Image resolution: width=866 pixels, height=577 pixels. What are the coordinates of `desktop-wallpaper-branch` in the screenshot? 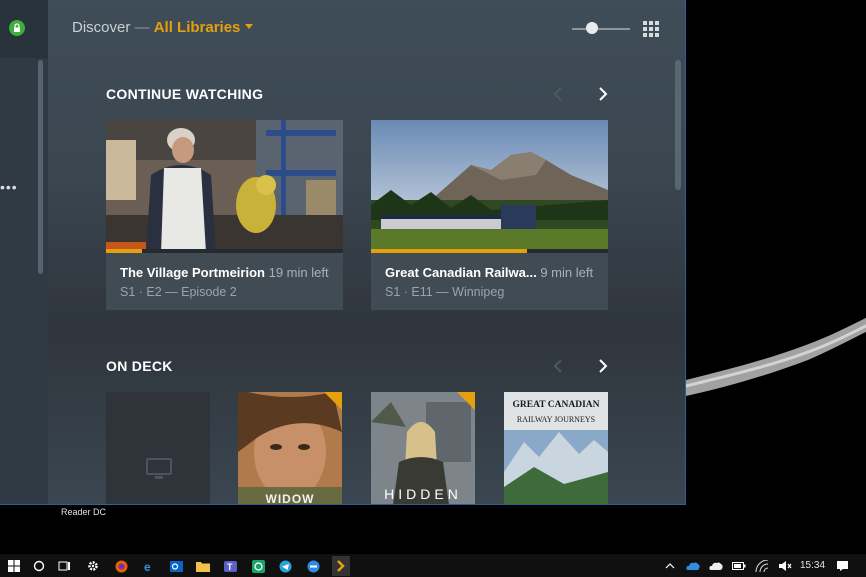 It's located at (776, 356).